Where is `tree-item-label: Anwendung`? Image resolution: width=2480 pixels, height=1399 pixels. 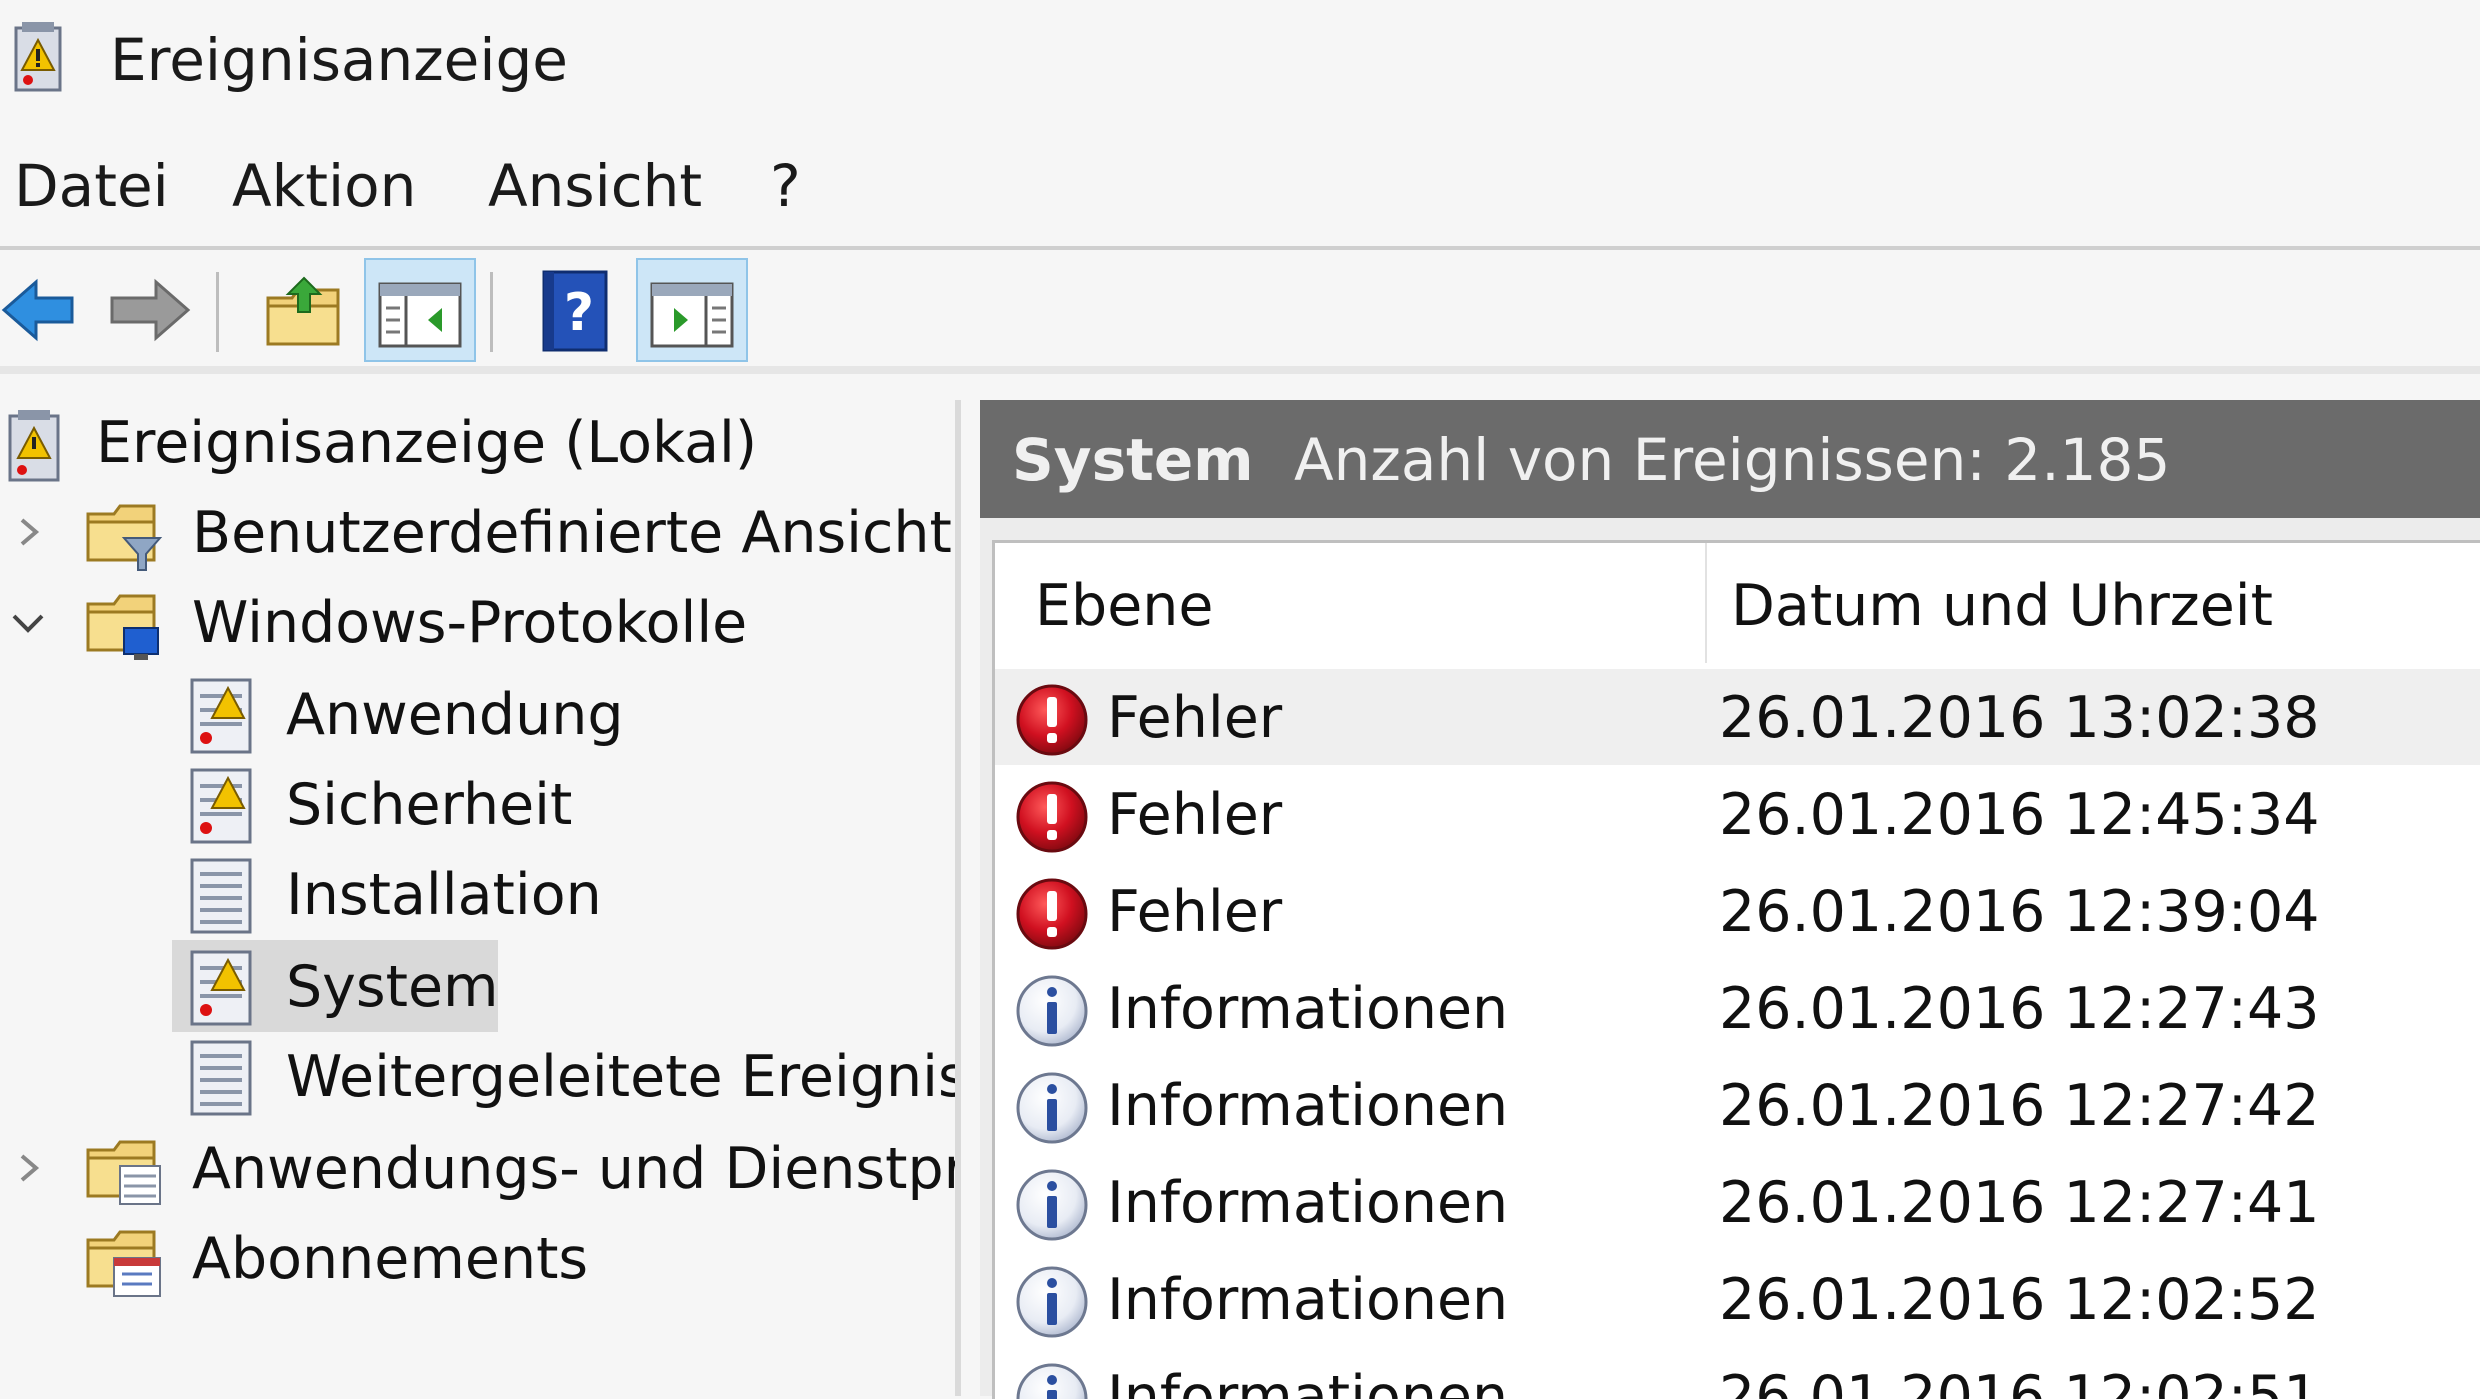
tree-item-label: Anwendung is located at coordinates (455, 715).